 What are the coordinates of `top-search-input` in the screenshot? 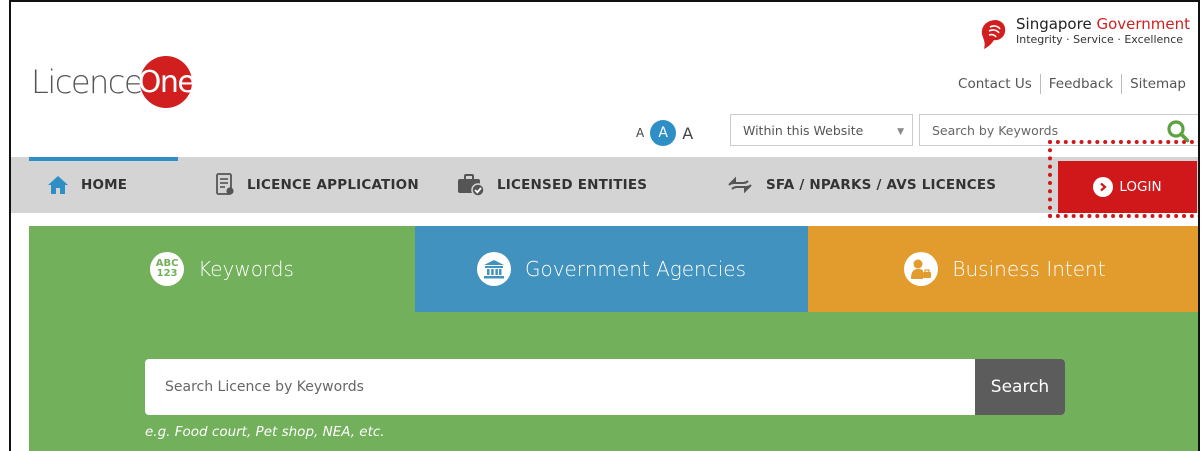 It's located at (1047, 130).